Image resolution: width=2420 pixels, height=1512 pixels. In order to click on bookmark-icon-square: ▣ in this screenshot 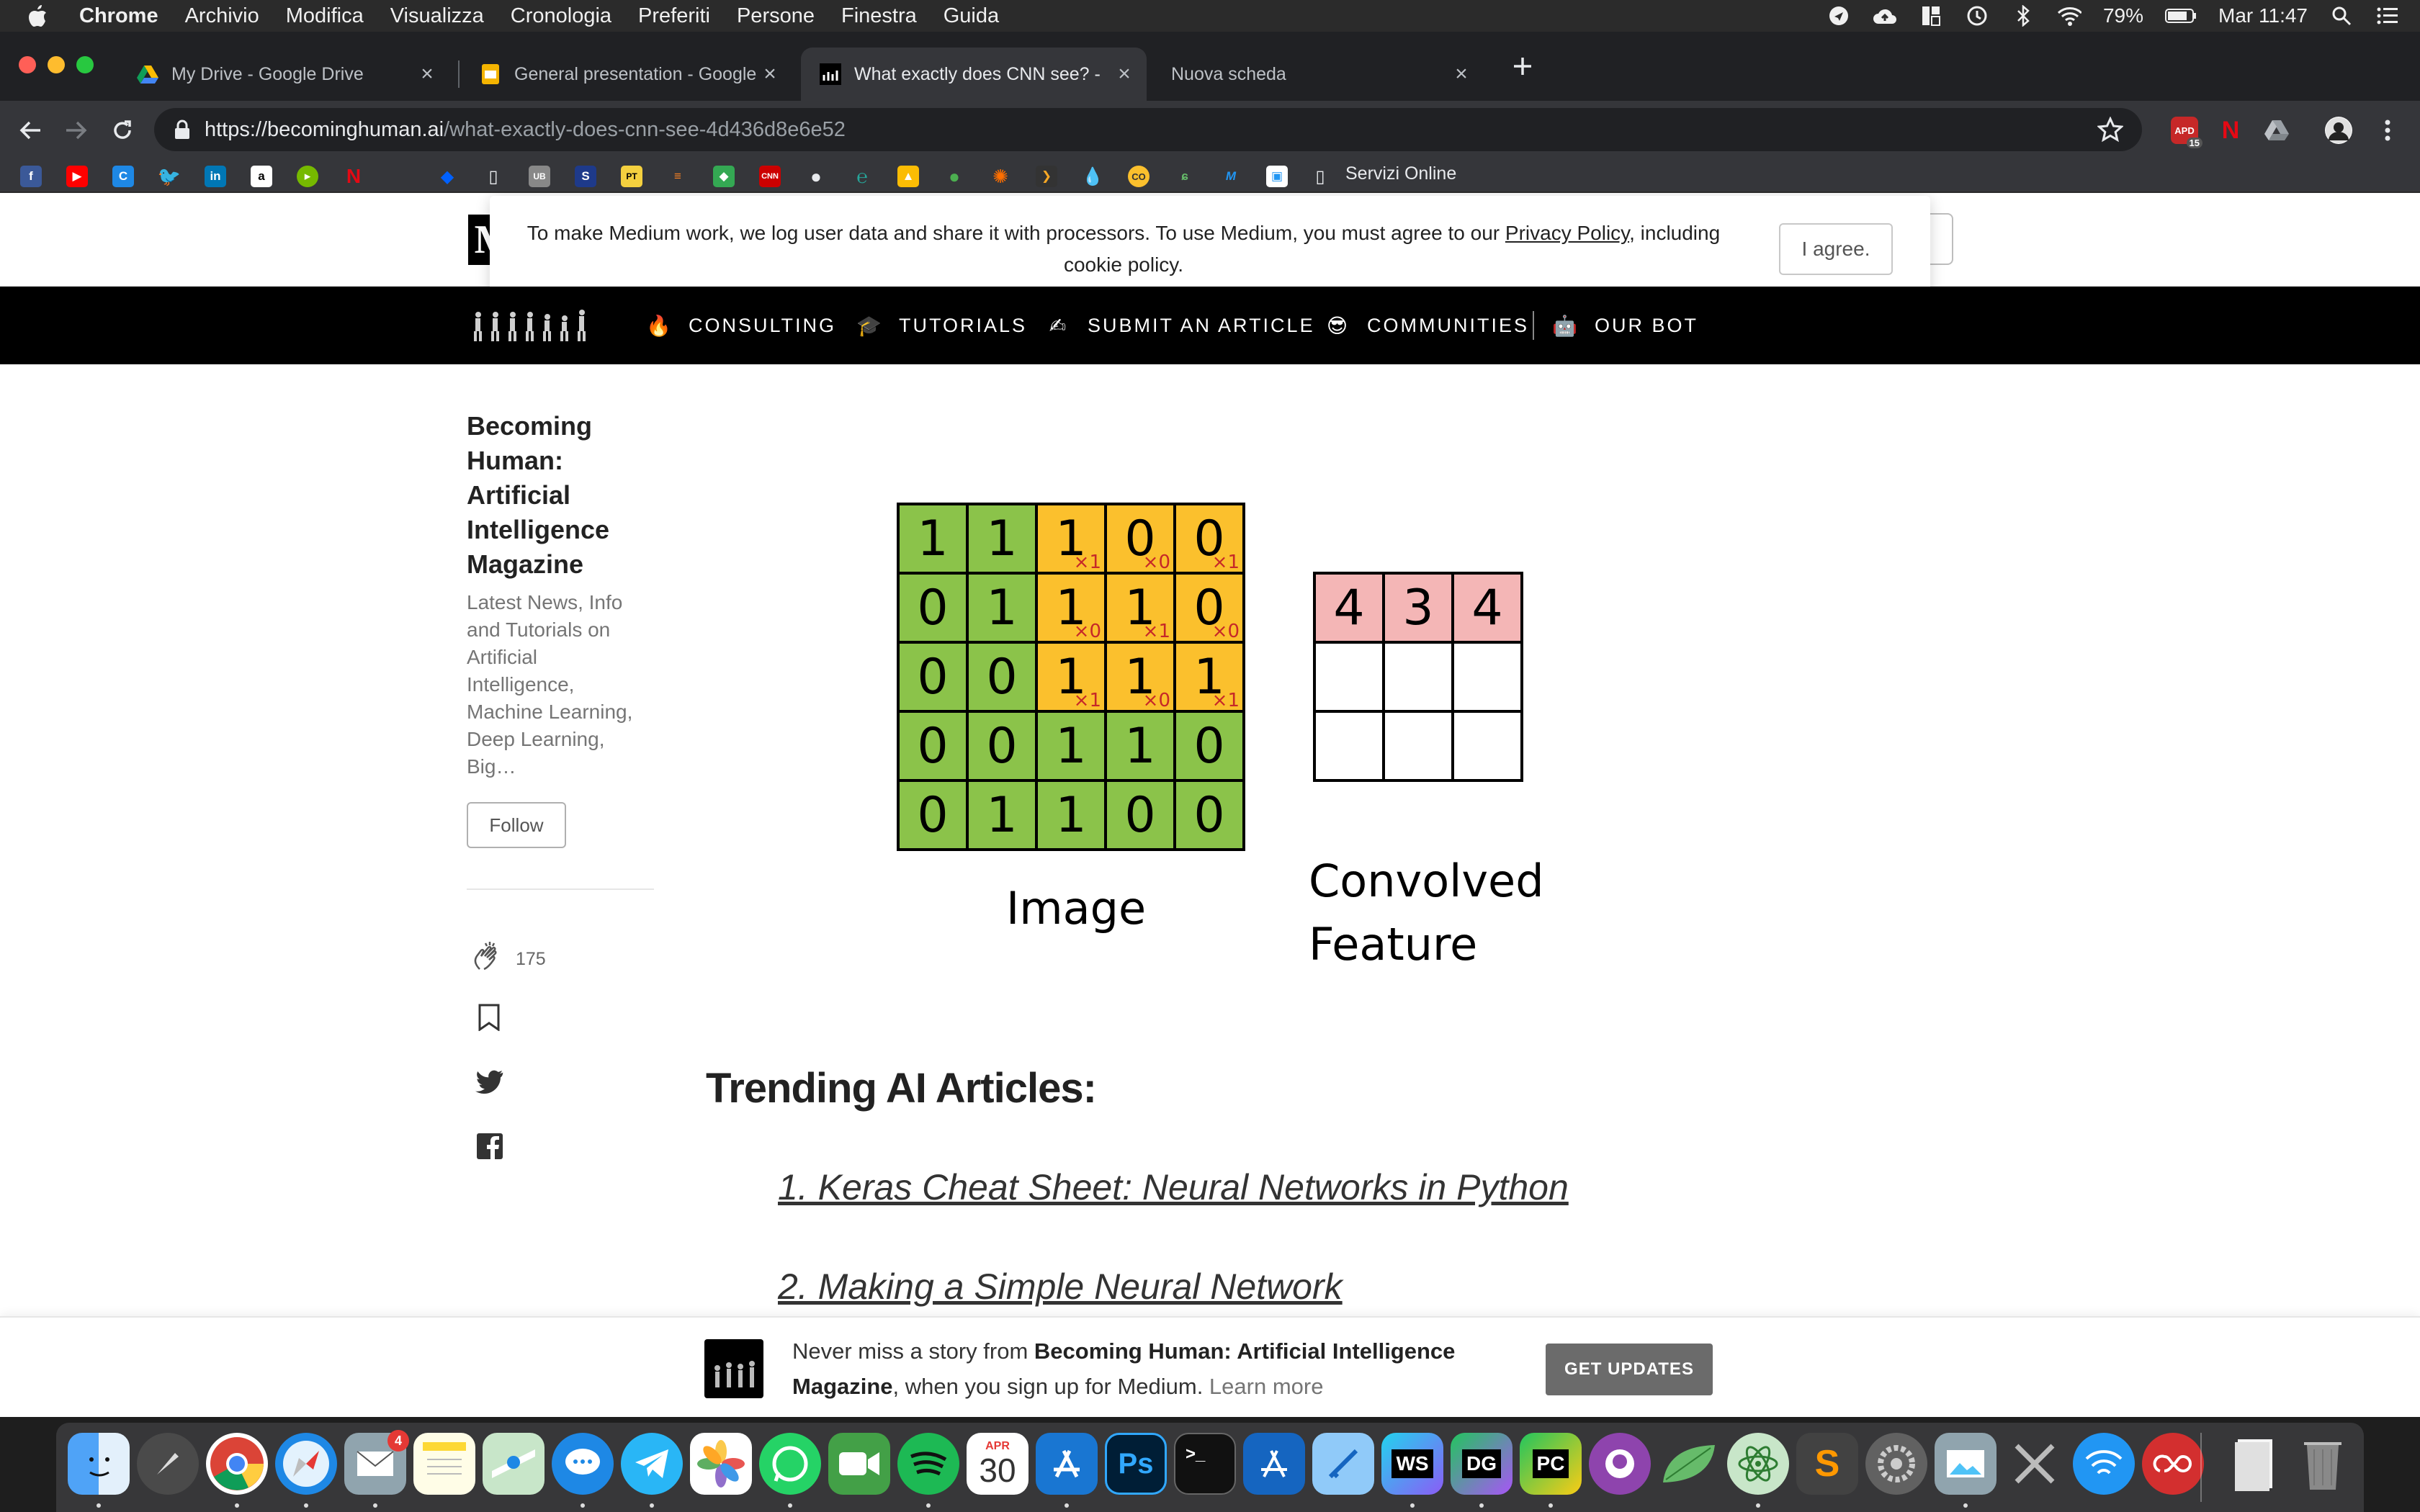, I will do `click(1277, 176)`.